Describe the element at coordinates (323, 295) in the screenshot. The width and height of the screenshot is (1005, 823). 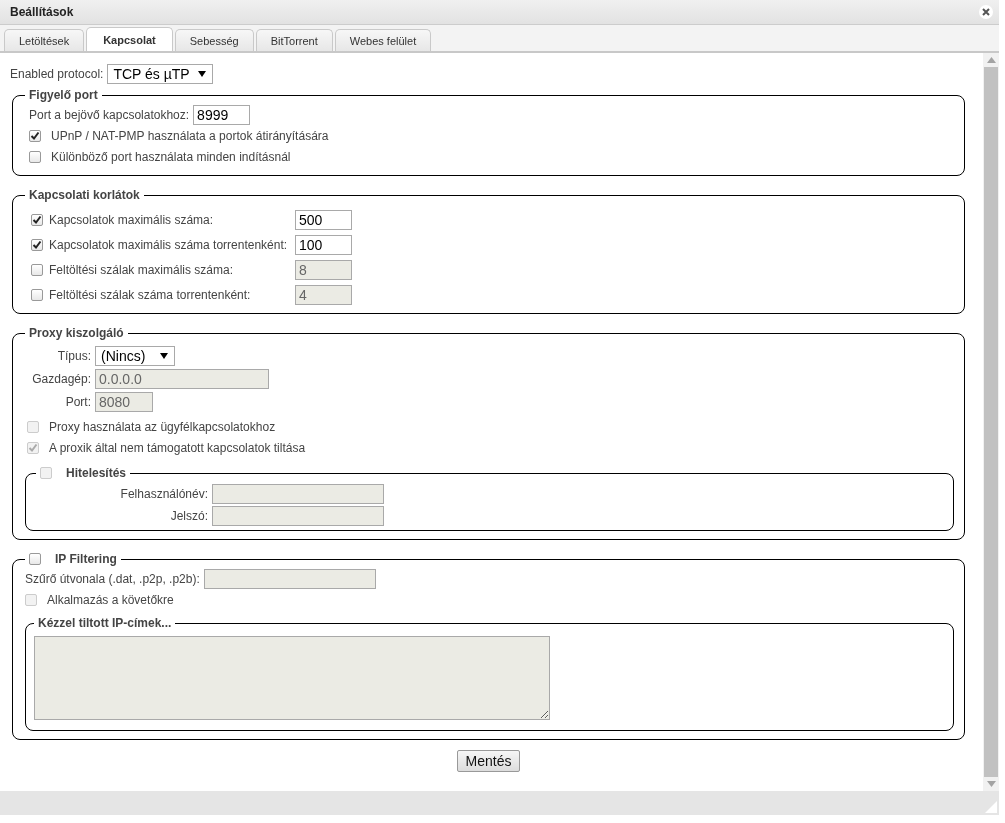
I see `limit-field: 4` at that location.